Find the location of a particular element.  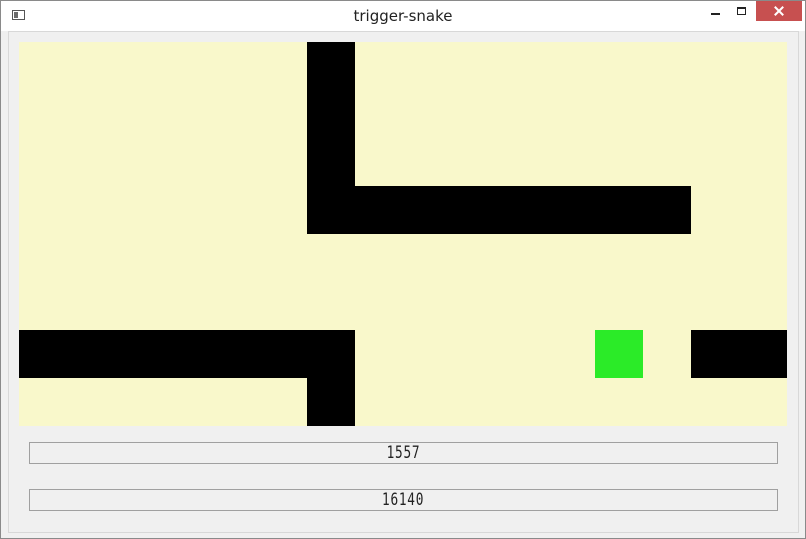

lcd-counter-2-value: 16140 is located at coordinates (403, 500).